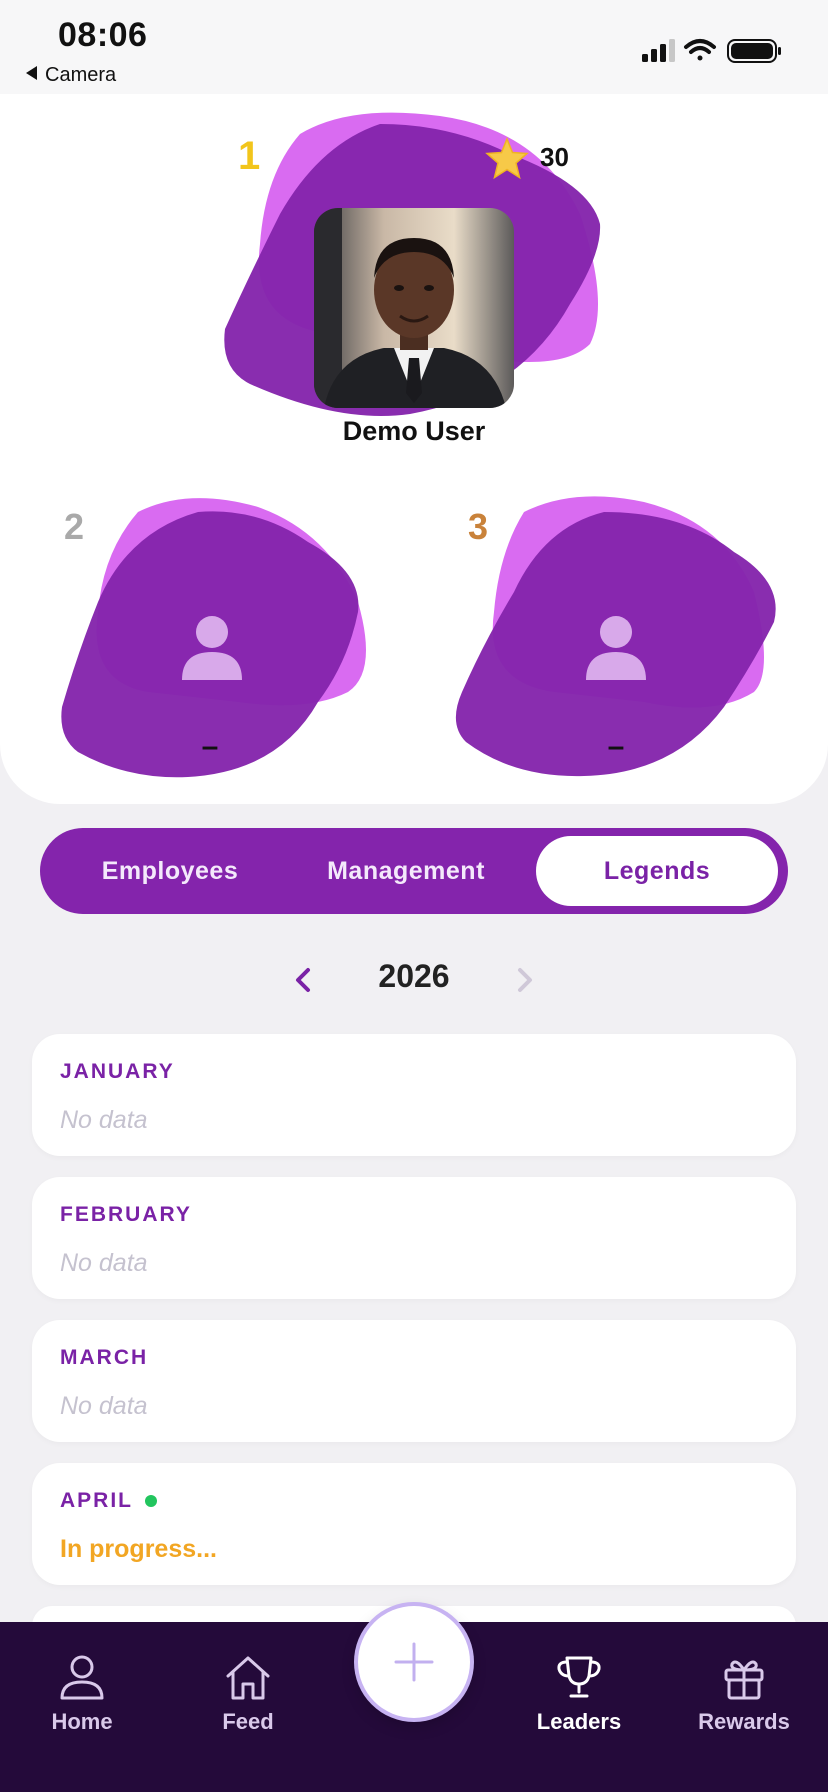 The width and height of the screenshot is (828, 1792). What do you see at coordinates (81, 75) in the screenshot?
I see `back-app-label: Camera` at bounding box center [81, 75].